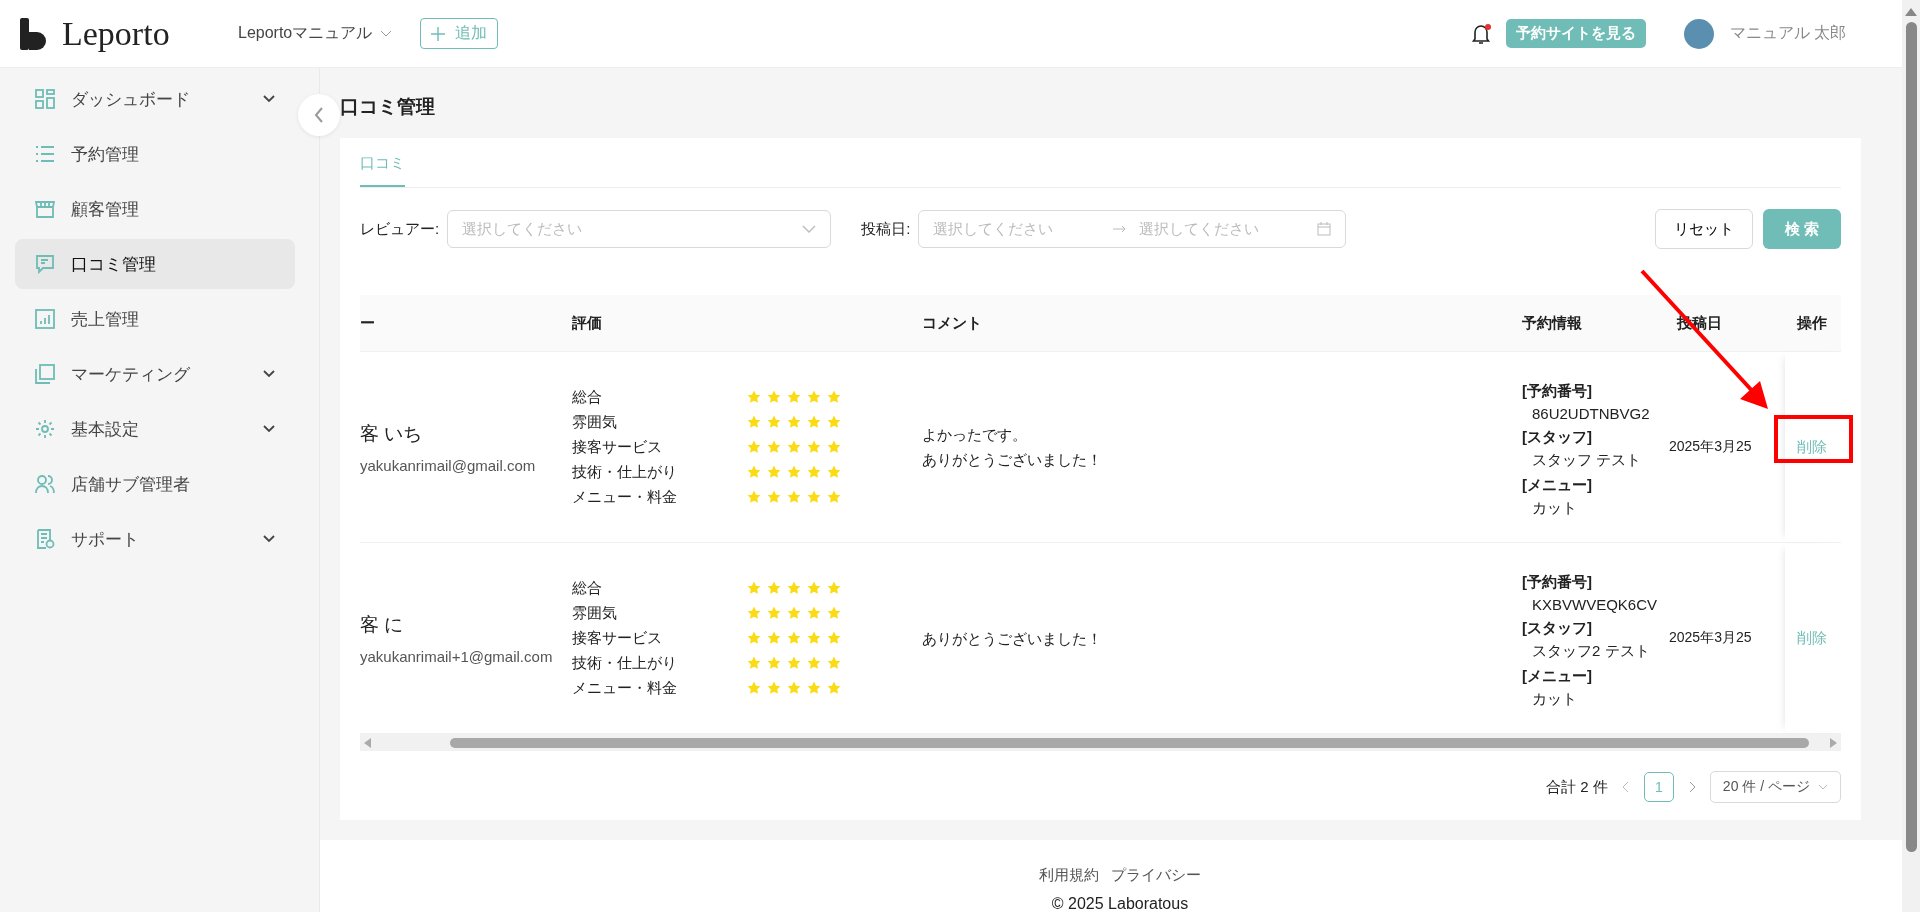  I want to click on total-count: 合計 2 件, so click(1577, 787).